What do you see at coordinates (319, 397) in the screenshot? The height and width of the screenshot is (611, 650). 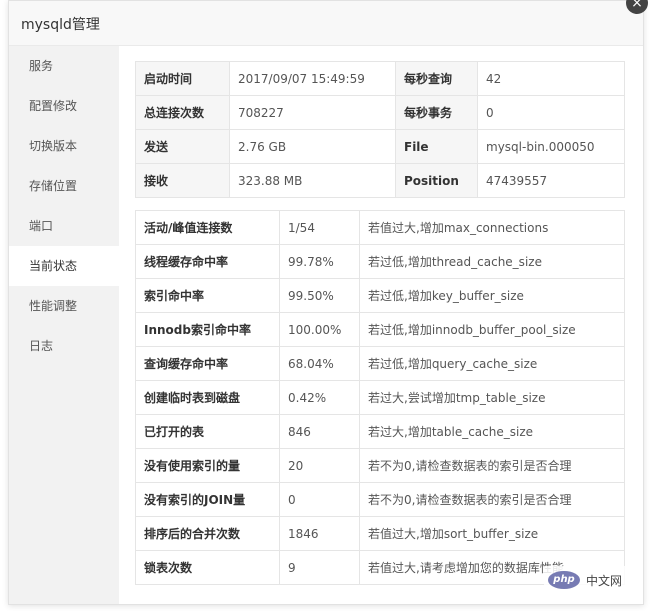 I see `stat-value-cell: 0.42%` at bounding box center [319, 397].